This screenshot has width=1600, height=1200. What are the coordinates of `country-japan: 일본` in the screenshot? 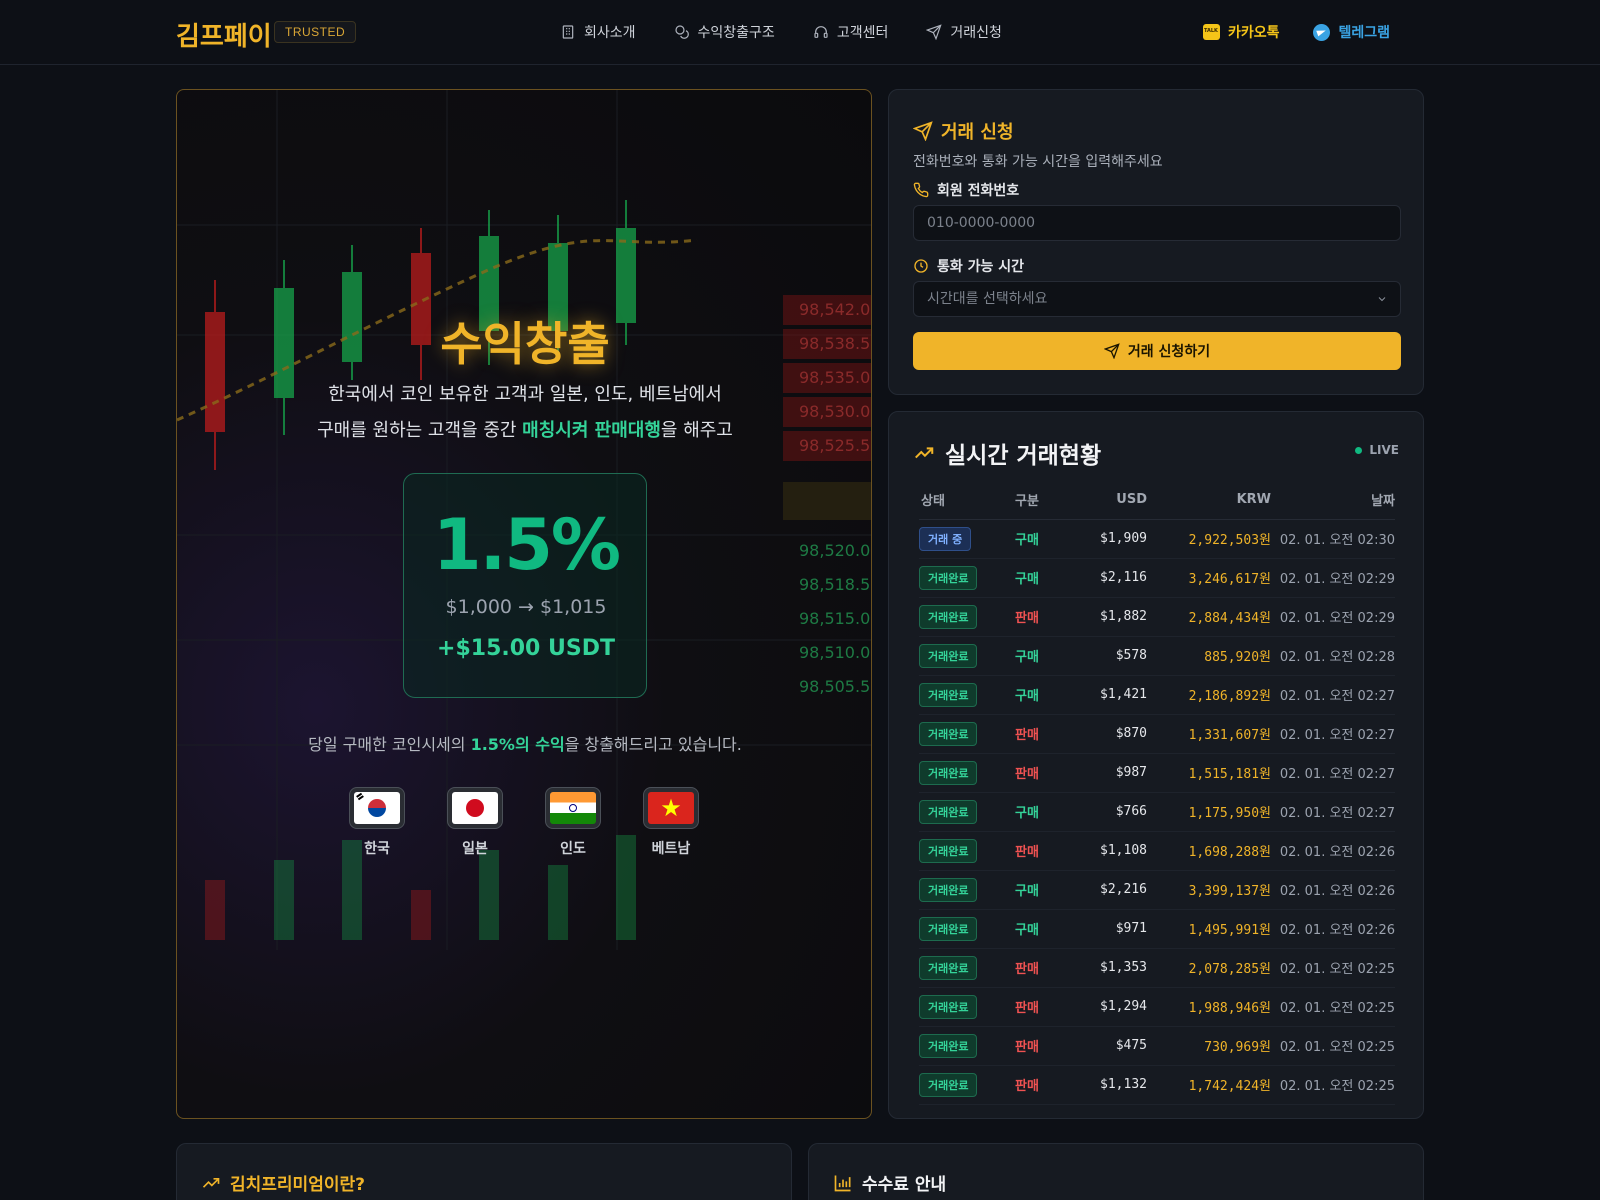 It's located at (475, 822).